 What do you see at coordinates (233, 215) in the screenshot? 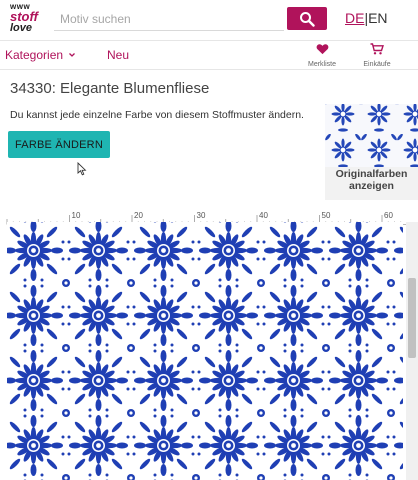
I see `ruler-major-ticks: 10 20 30 40 50 60` at bounding box center [233, 215].